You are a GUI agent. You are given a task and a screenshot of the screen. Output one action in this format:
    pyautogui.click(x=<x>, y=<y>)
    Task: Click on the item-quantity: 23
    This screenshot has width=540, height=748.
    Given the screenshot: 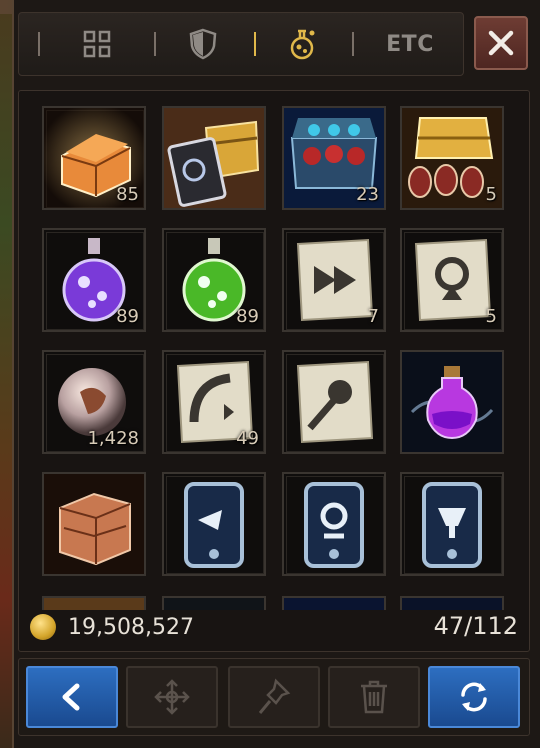 What is the action you would take?
    pyautogui.click(x=367, y=194)
    